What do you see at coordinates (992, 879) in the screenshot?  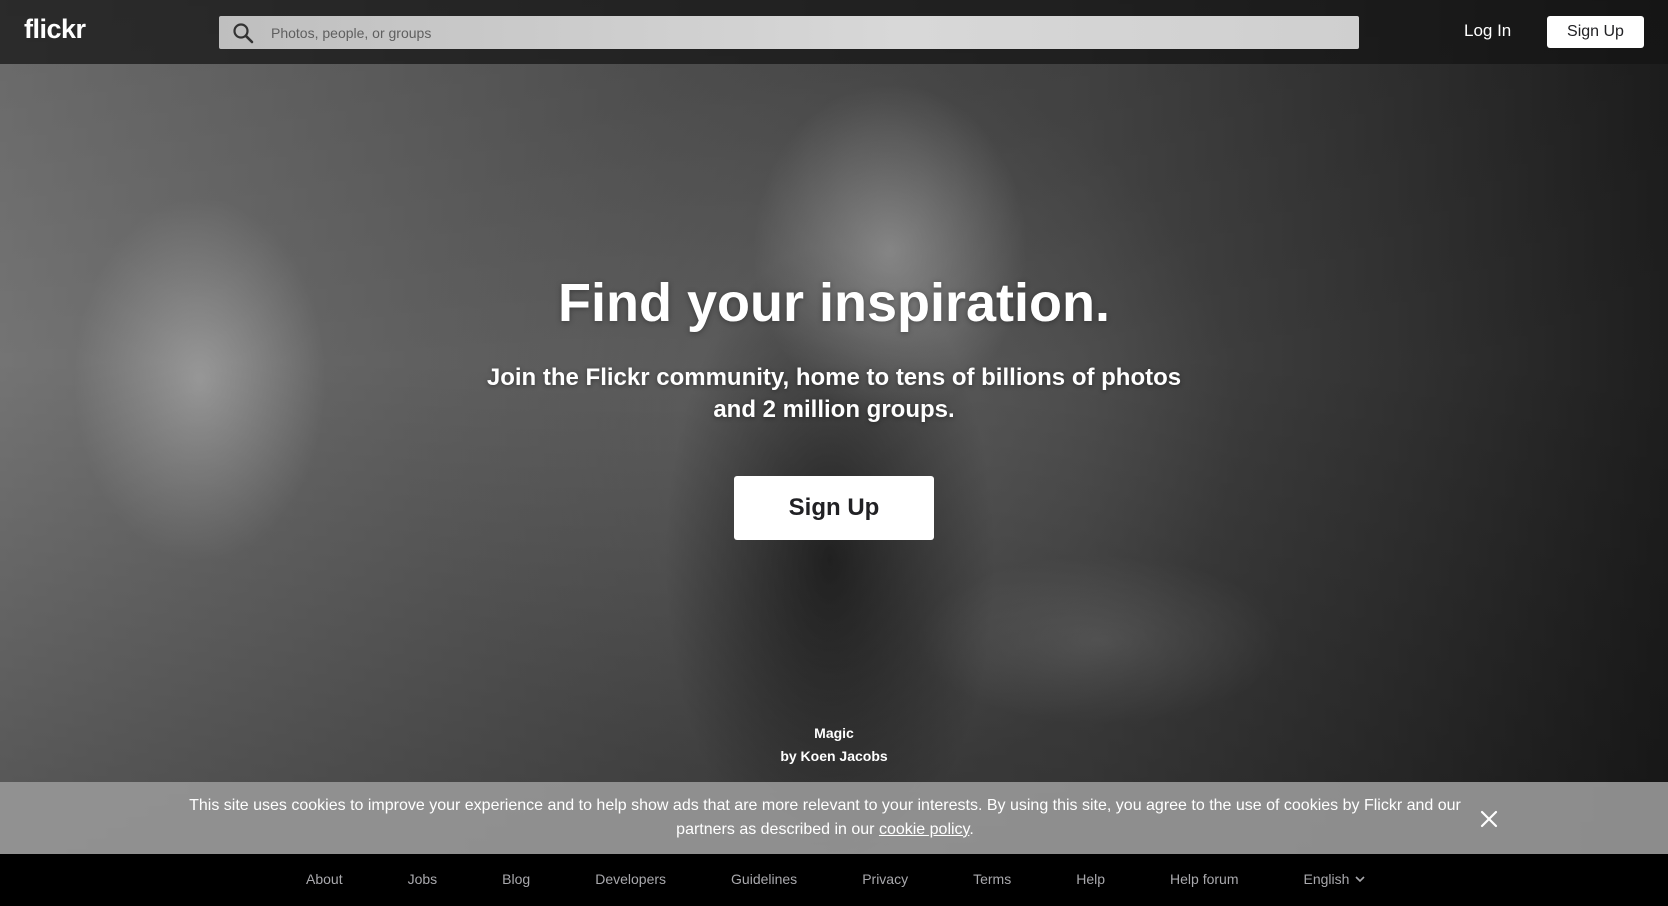 I see `footer-link-terms: Terms` at bounding box center [992, 879].